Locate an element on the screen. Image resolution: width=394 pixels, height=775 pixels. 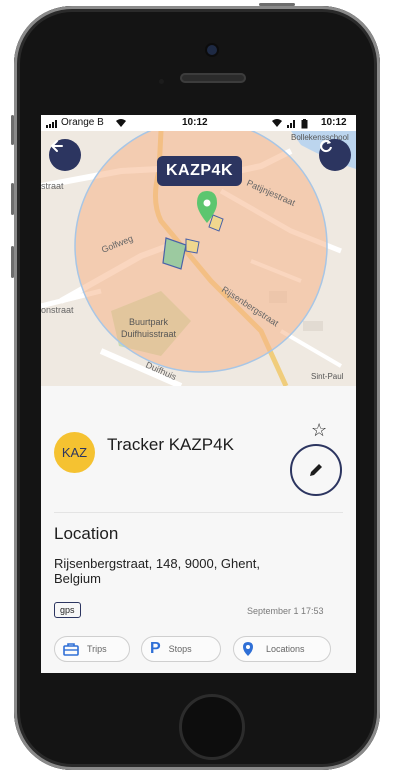
location-timestamp: September 1 17:53 is located at coordinates (285, 611).